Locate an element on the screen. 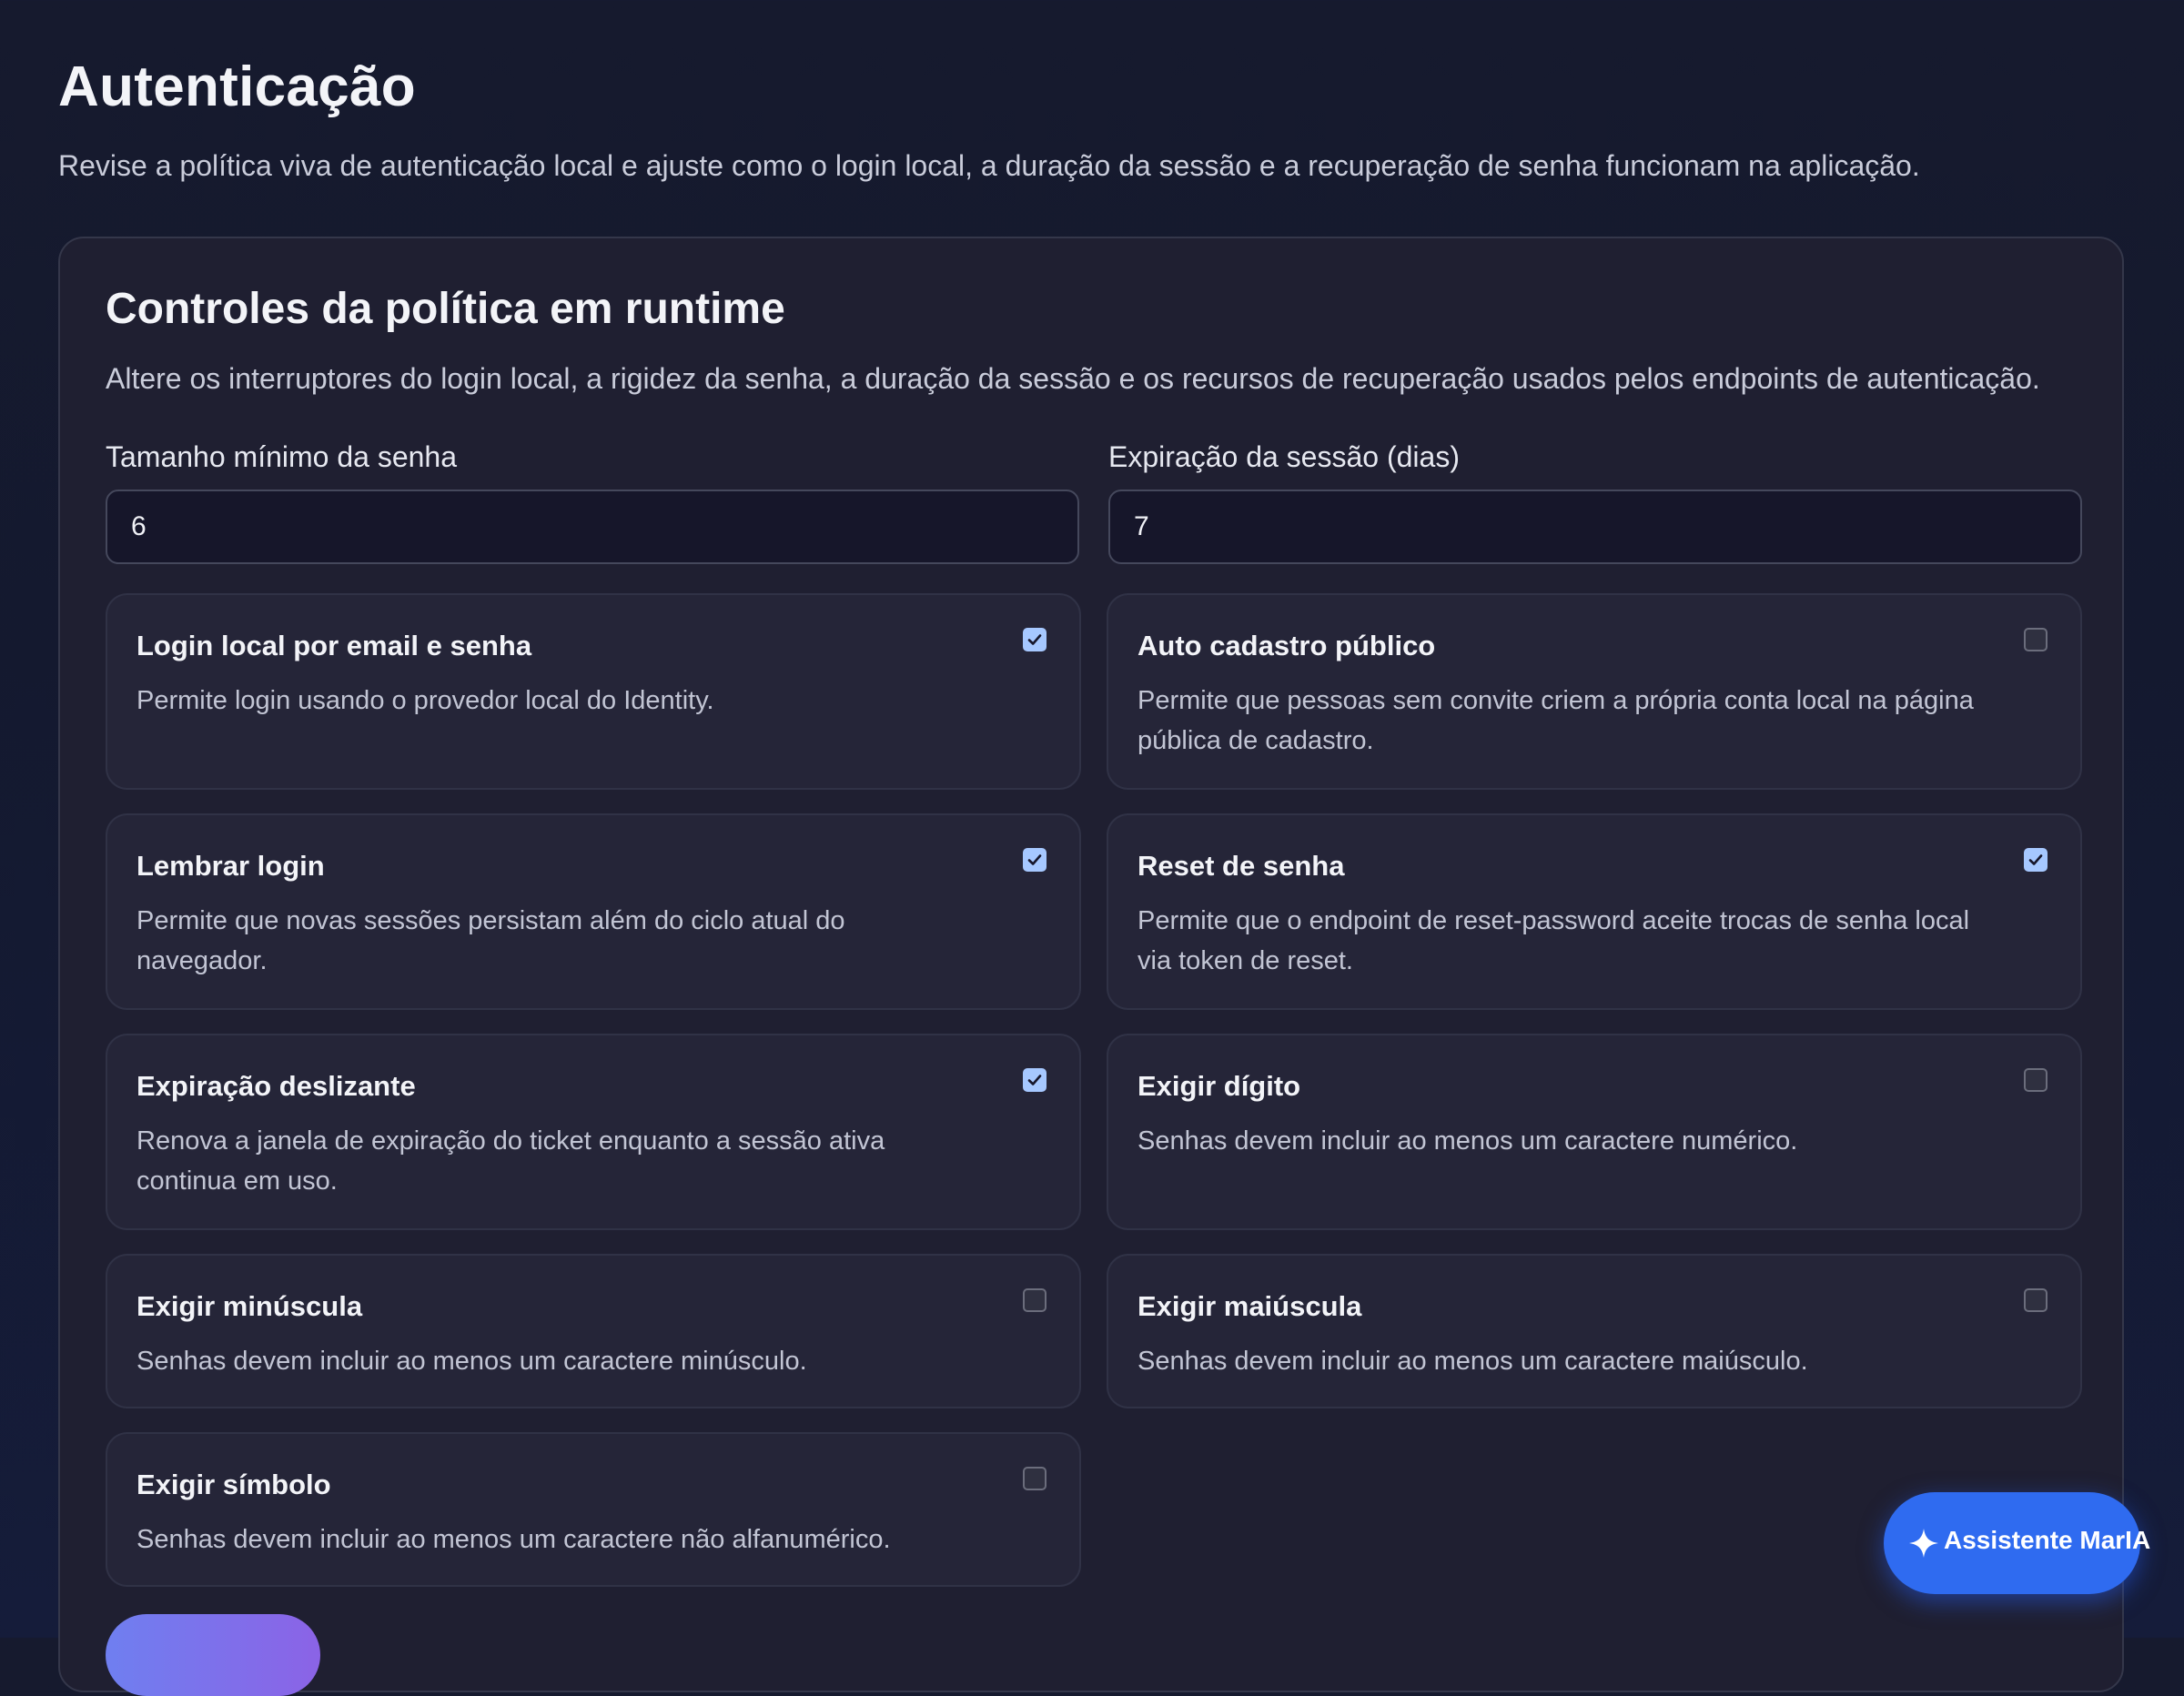 This screenshot has width=2184, height=1696. toggle-title: Lembrar login is located at coordinates (231, 866).